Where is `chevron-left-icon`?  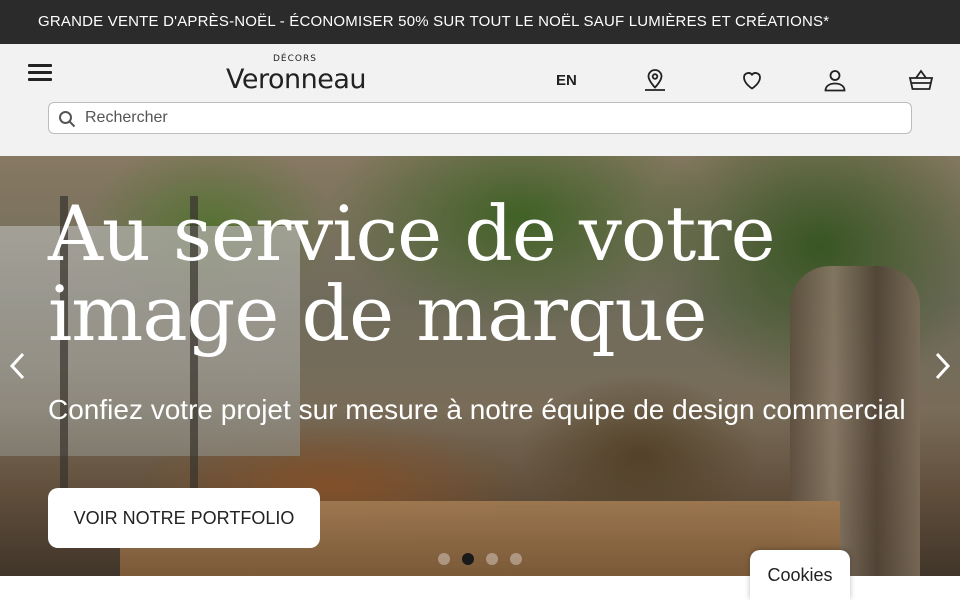 chevron-left-icon is located at coordinates (17, 366).